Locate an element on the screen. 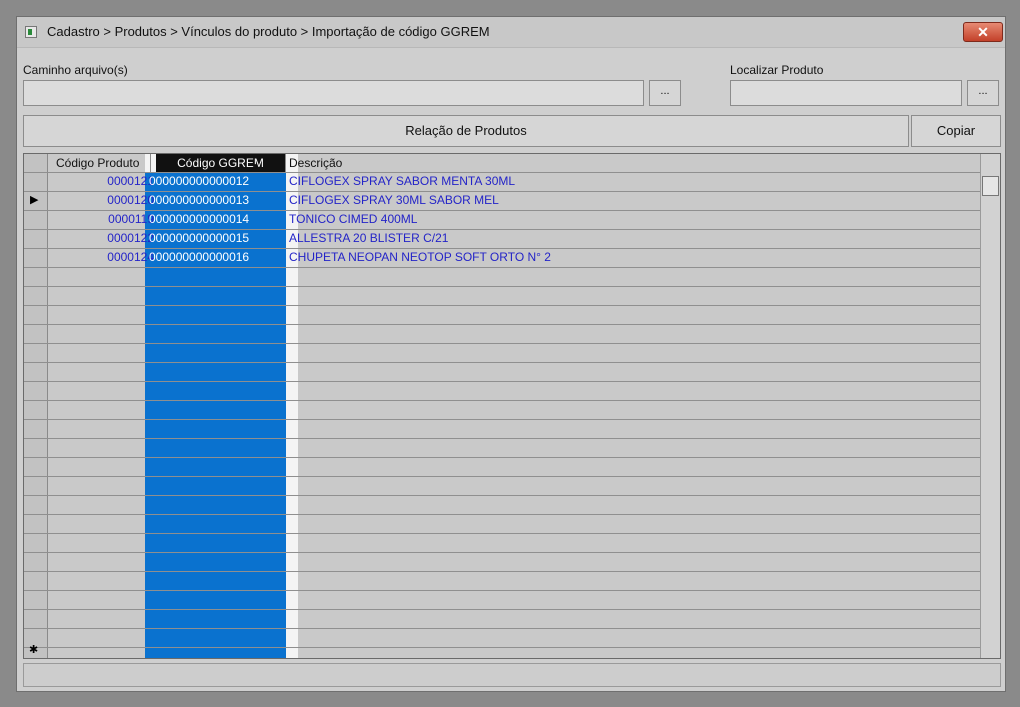 Image resolution: width=1020 pixels, height=707 pixels. cell-descricao: CIFLOGEX SPRAY SABOR MENTA 30ML is located at coordinates (629, 181).